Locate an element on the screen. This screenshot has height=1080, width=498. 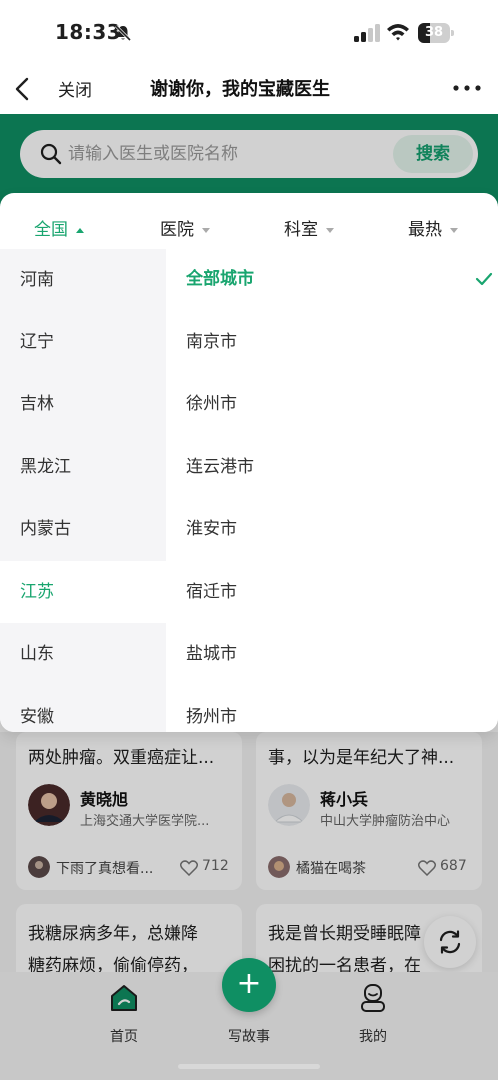
cellular-signal-icon is located at coordinates (367, 33).